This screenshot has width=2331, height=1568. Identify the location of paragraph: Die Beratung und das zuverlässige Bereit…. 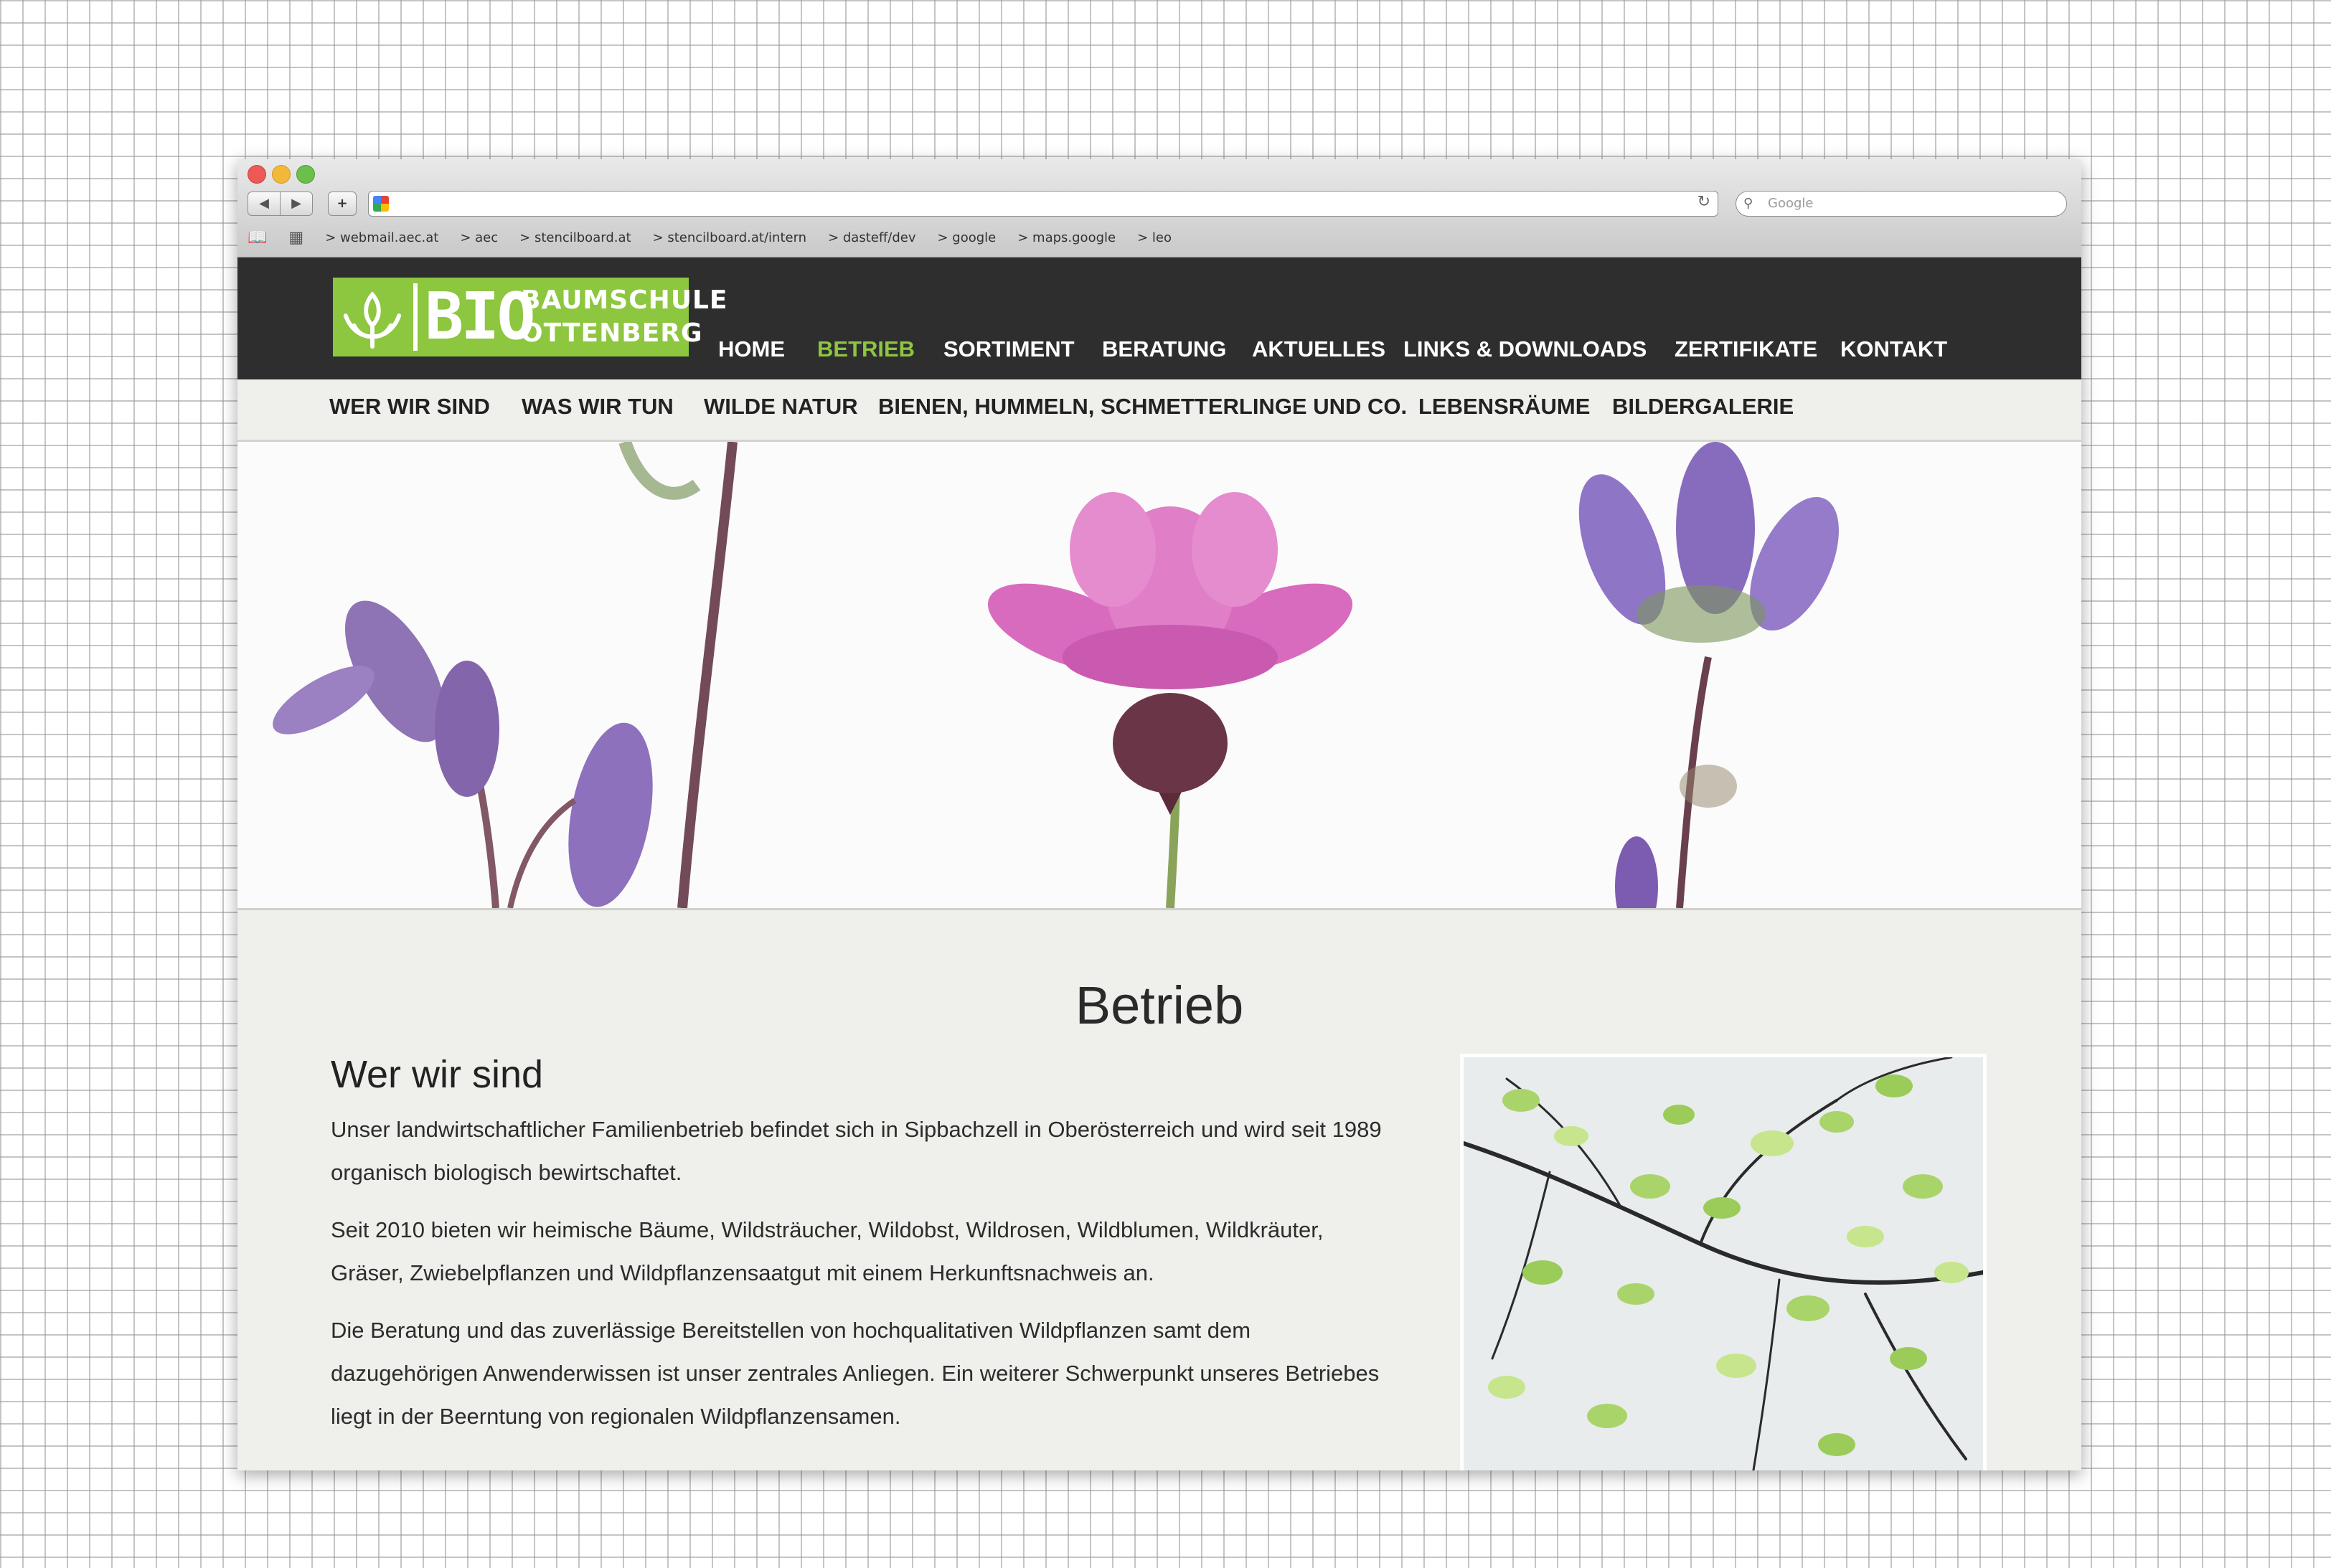
(856, 1374).